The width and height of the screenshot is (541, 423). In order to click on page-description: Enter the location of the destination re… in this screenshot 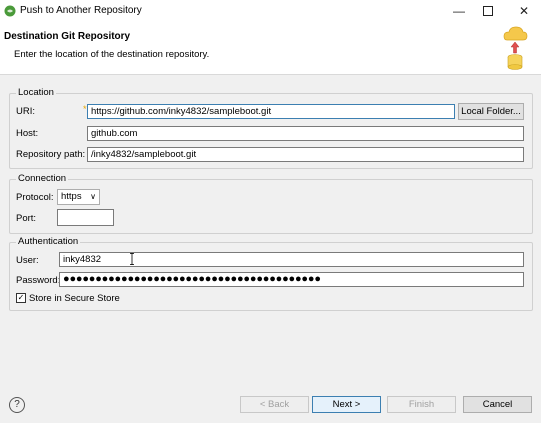, I will do `click(112, 54)`.